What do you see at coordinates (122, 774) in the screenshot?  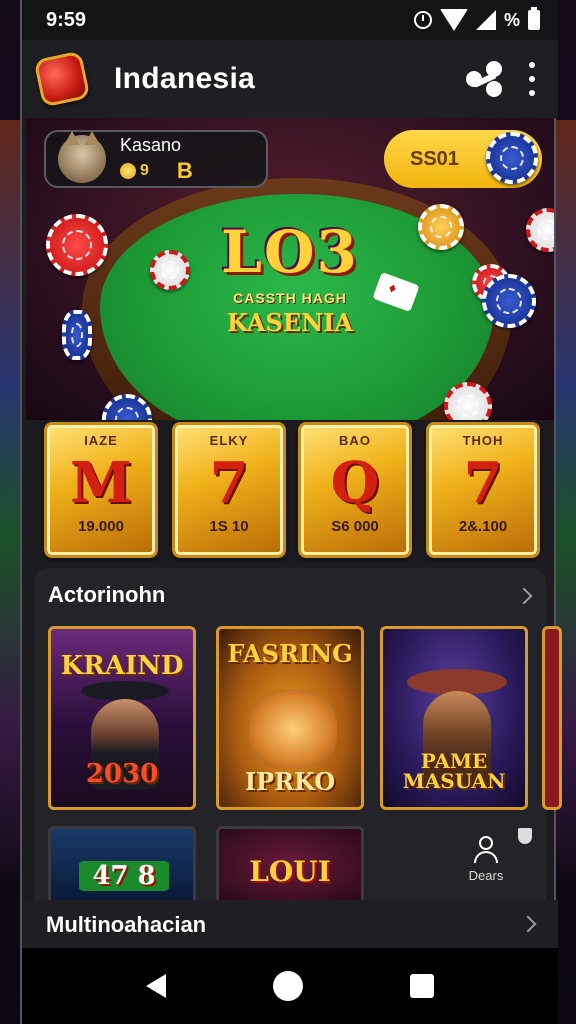 I see `game-subtitle: 2030` at bounding box center [122, 774].